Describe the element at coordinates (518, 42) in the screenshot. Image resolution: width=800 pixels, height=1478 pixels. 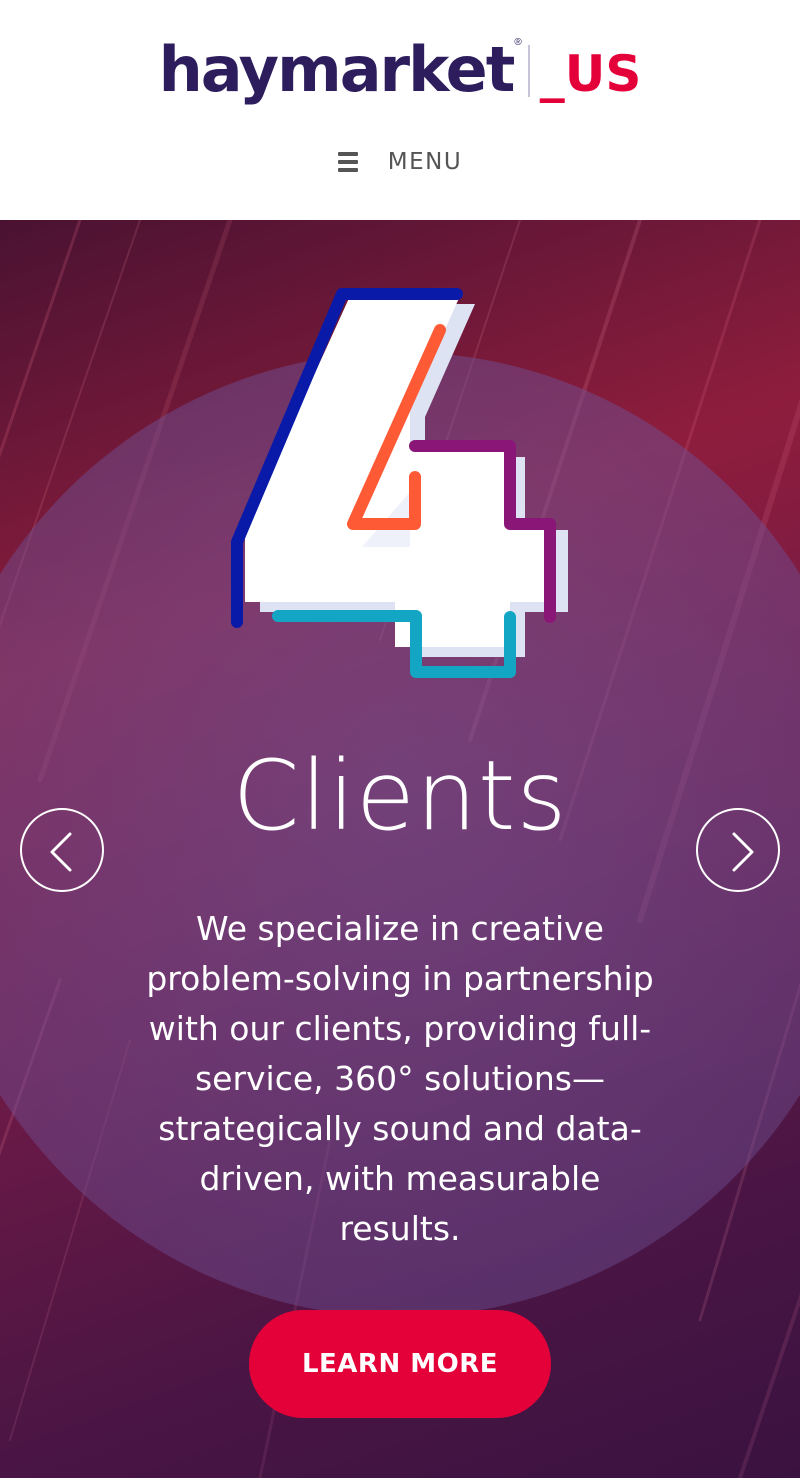
I see `logo-registered-mark: ®` at that location.